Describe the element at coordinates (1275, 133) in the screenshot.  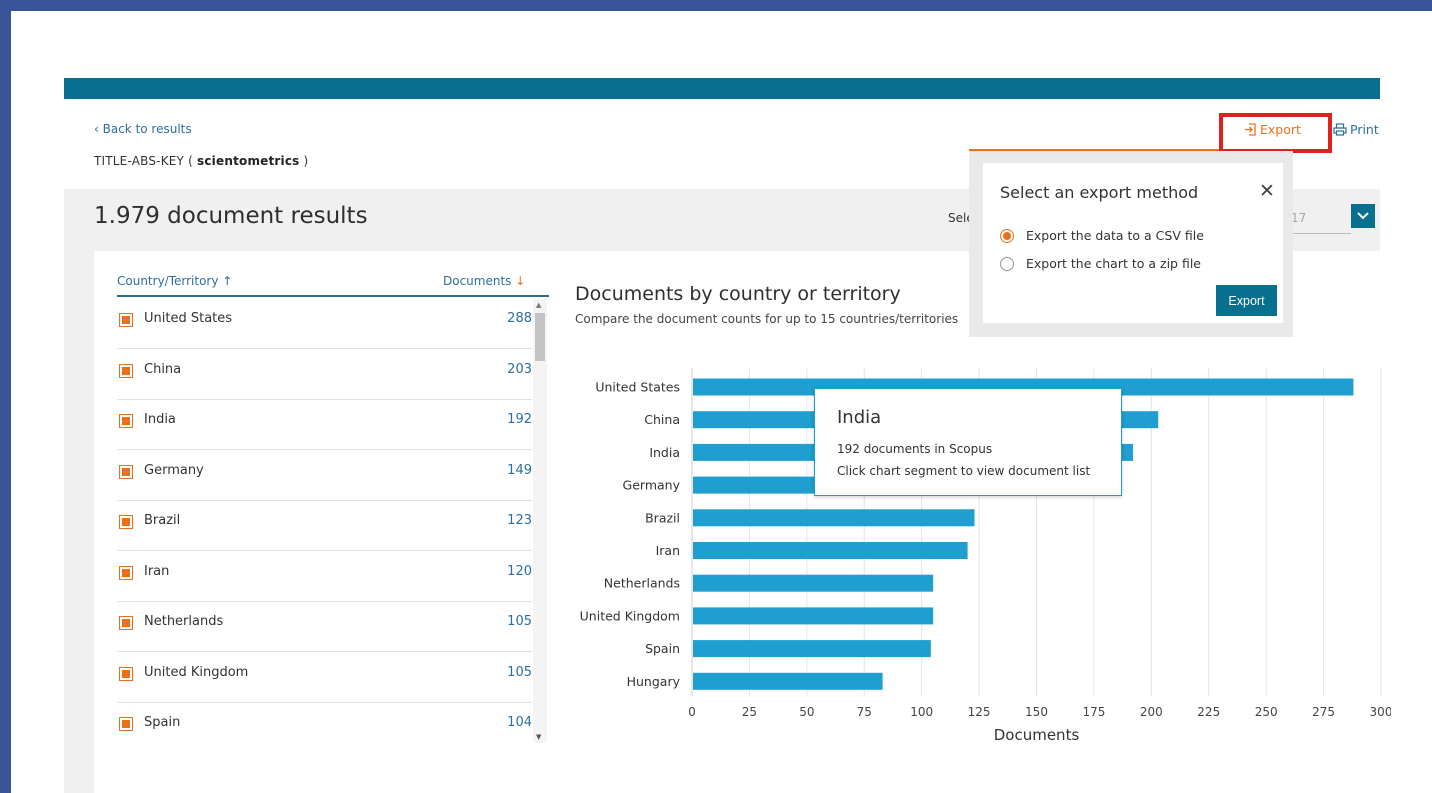
I see `export-highlight-box` at that location.